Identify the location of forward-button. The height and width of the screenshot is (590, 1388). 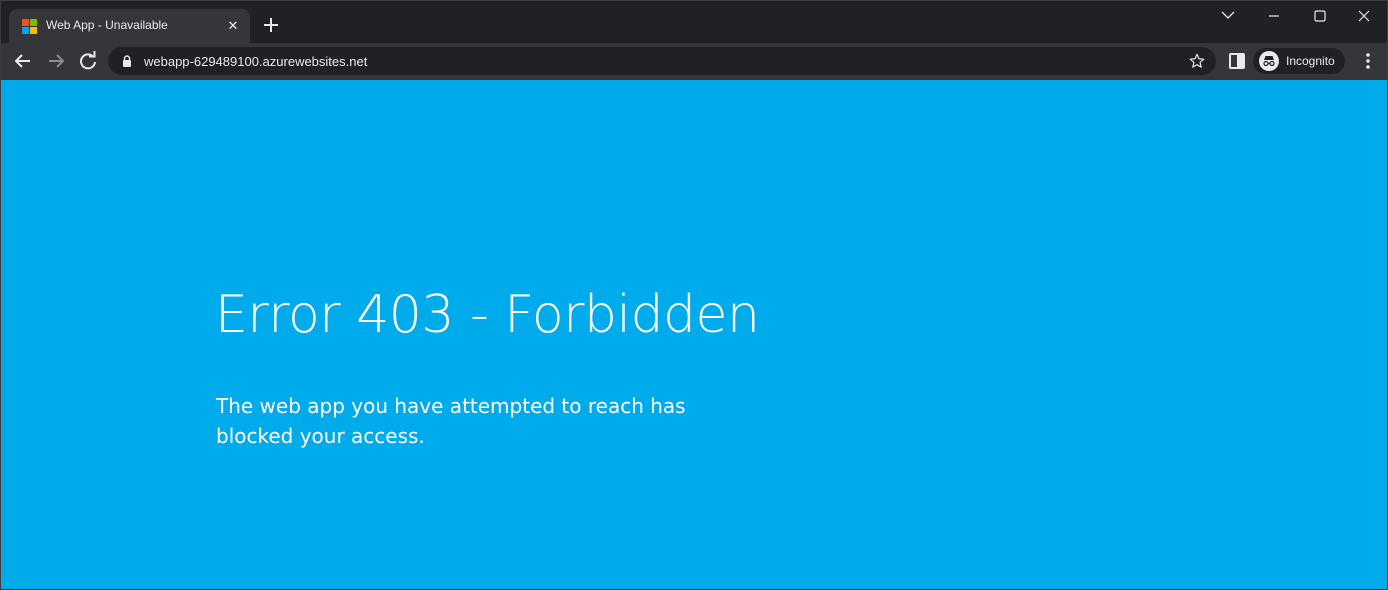
(56, 61).